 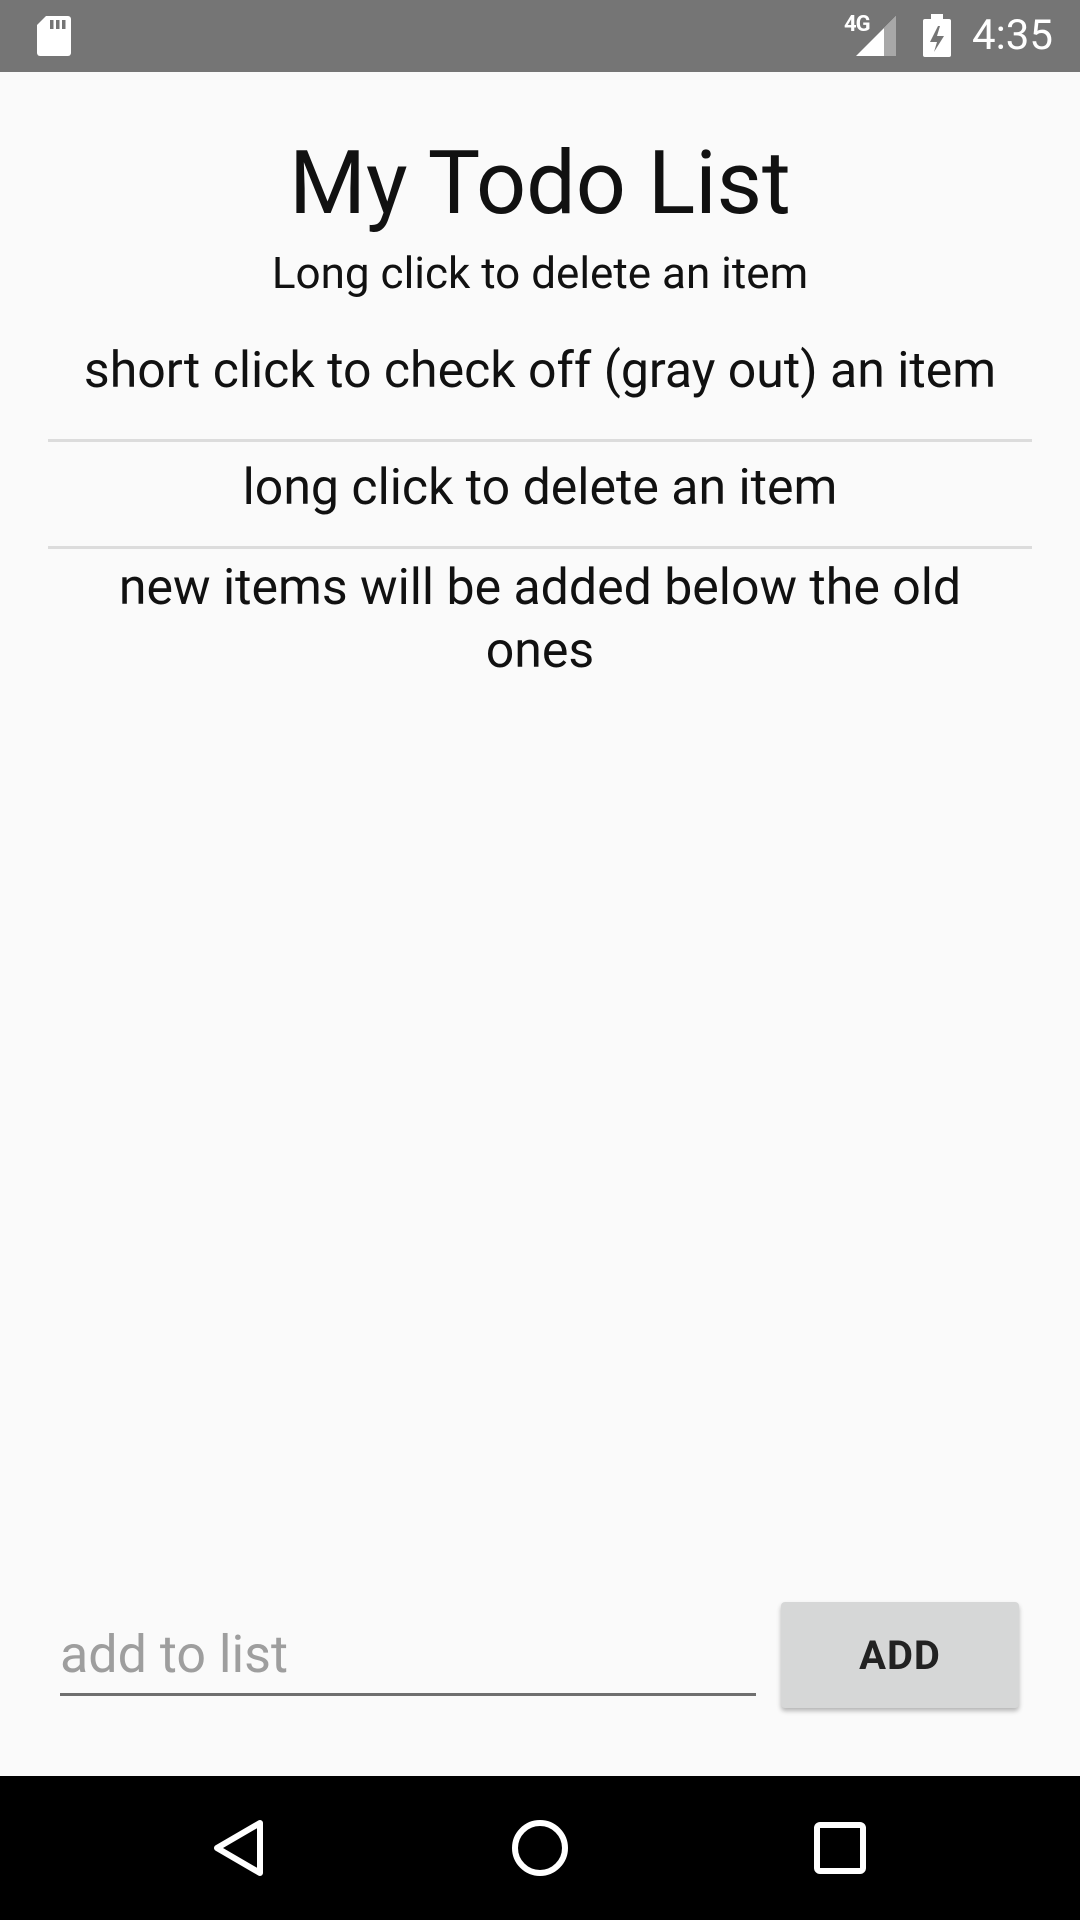 I want to click on back-icon, so click(x=240, y=1848).